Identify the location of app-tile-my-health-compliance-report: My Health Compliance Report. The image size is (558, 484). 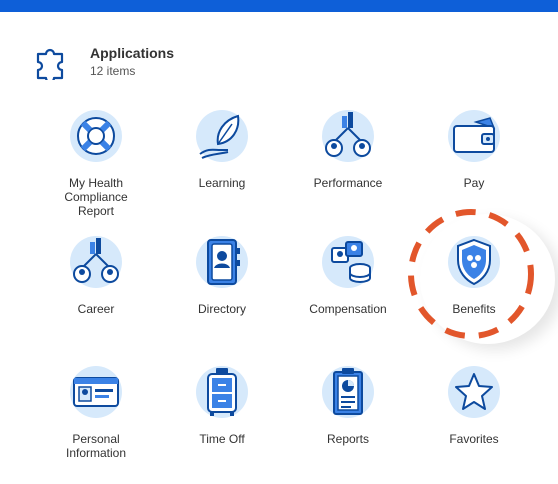
(96, 168).